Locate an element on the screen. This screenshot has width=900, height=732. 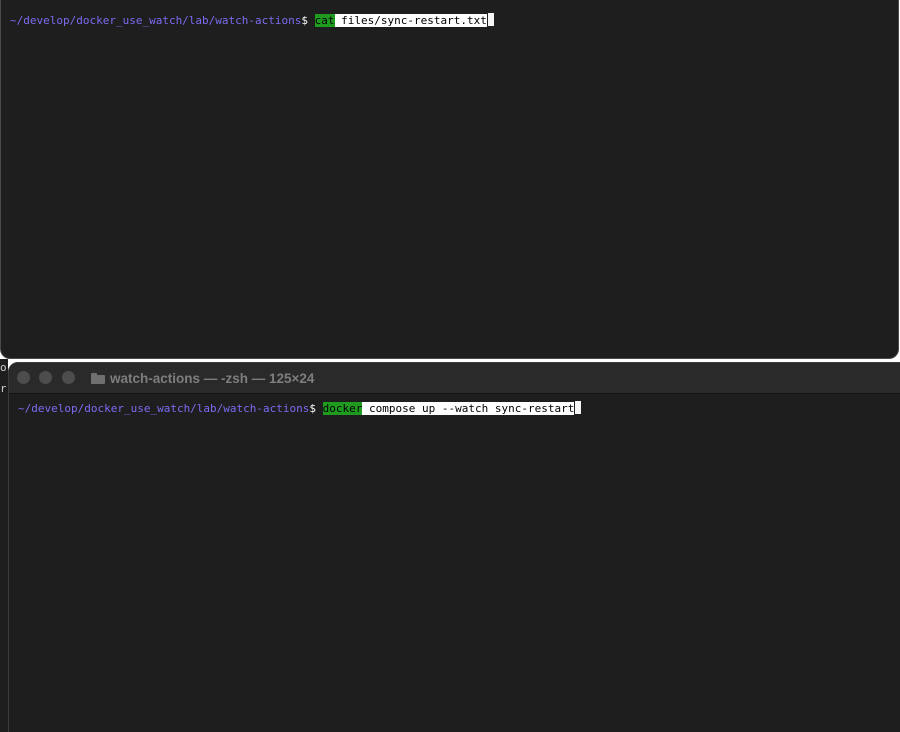
command-arguments: compose up --watch sync-restart is located at coordinates (468, 408).